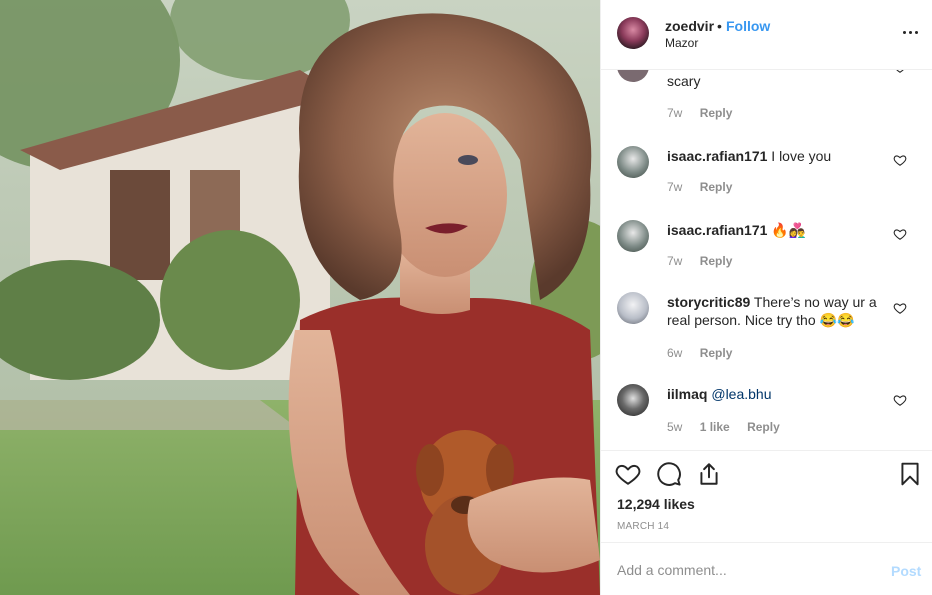 This screenshot has height=595, width=932. I want to click on comment-body: 🔥👩‍❤️‍👨, so click(789, 230).